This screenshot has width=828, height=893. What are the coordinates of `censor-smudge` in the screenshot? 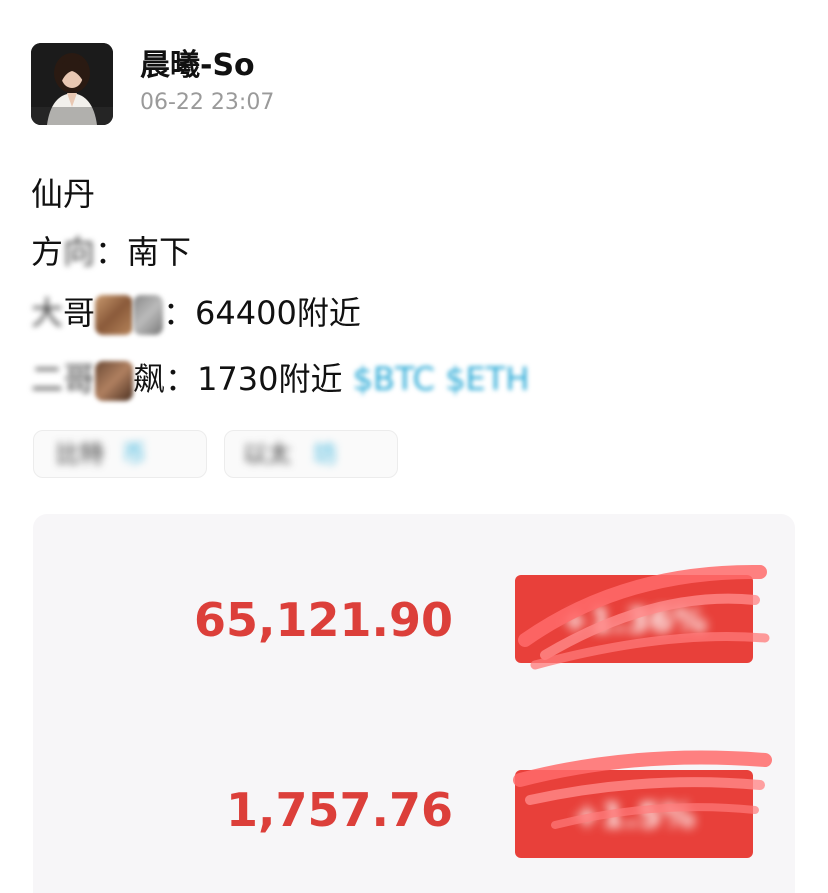 It's located at (148, 315).